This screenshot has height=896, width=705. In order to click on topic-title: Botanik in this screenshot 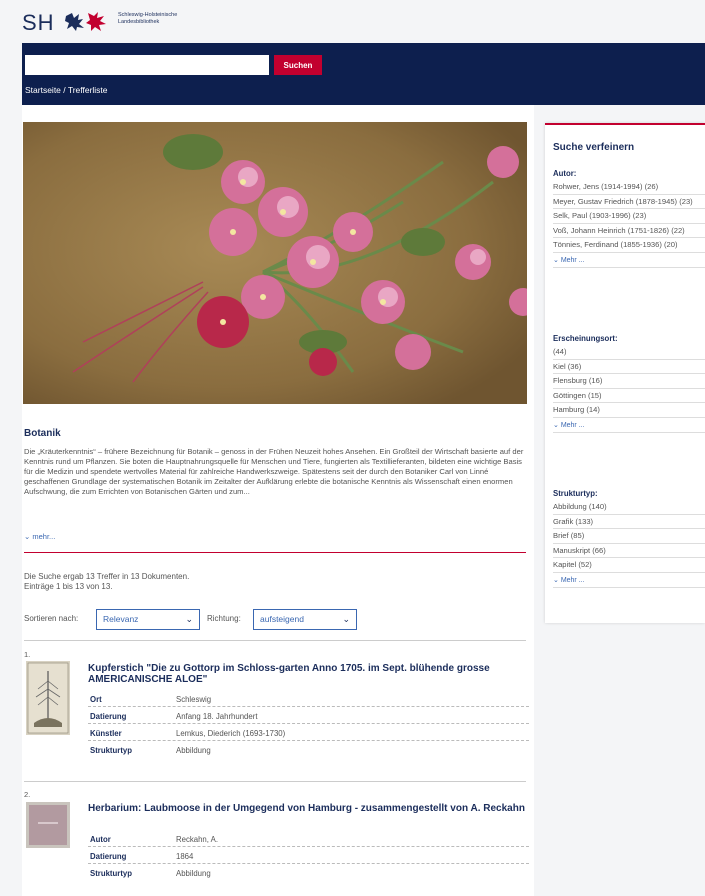, I will do `click(42, 433)`.